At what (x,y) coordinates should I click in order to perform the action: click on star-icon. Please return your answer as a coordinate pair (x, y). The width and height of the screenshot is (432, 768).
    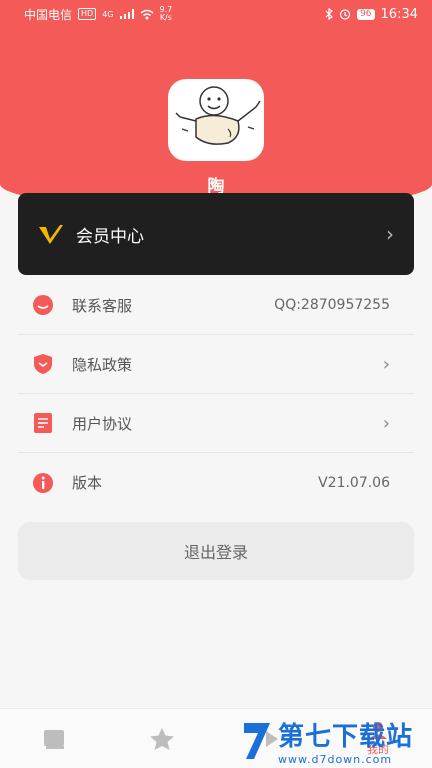
    Looking at the image, I should click on (162, 738).